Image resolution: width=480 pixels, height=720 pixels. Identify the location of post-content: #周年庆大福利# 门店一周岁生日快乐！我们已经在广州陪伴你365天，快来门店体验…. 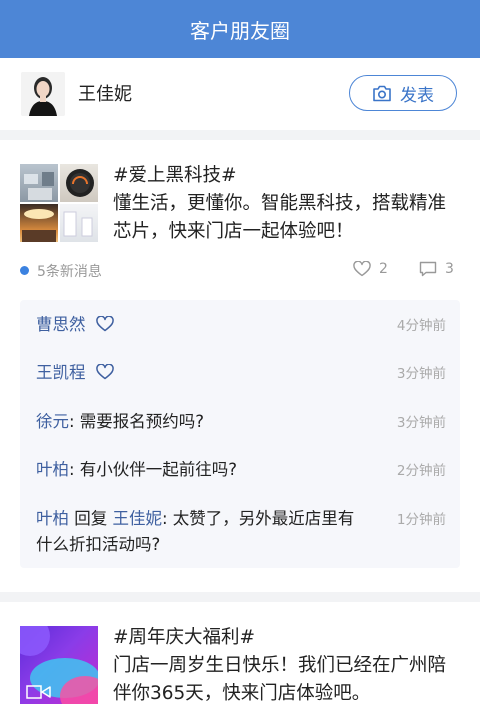
(288, 666).